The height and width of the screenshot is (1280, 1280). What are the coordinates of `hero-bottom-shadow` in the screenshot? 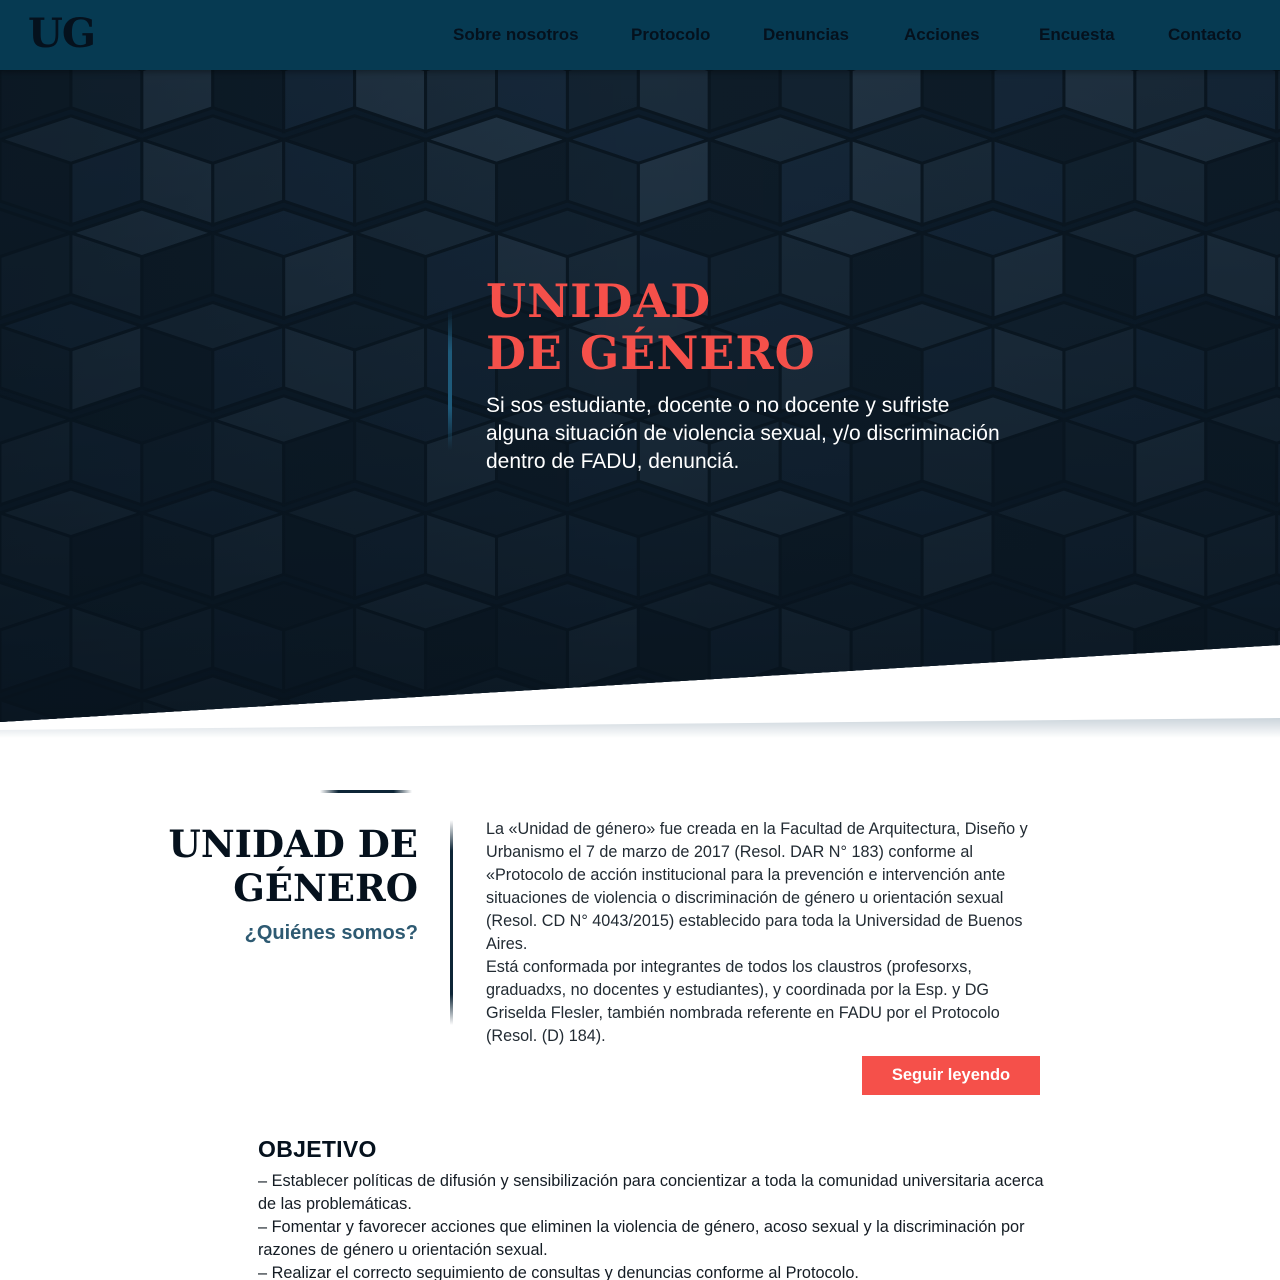 It's located at (640, 728).